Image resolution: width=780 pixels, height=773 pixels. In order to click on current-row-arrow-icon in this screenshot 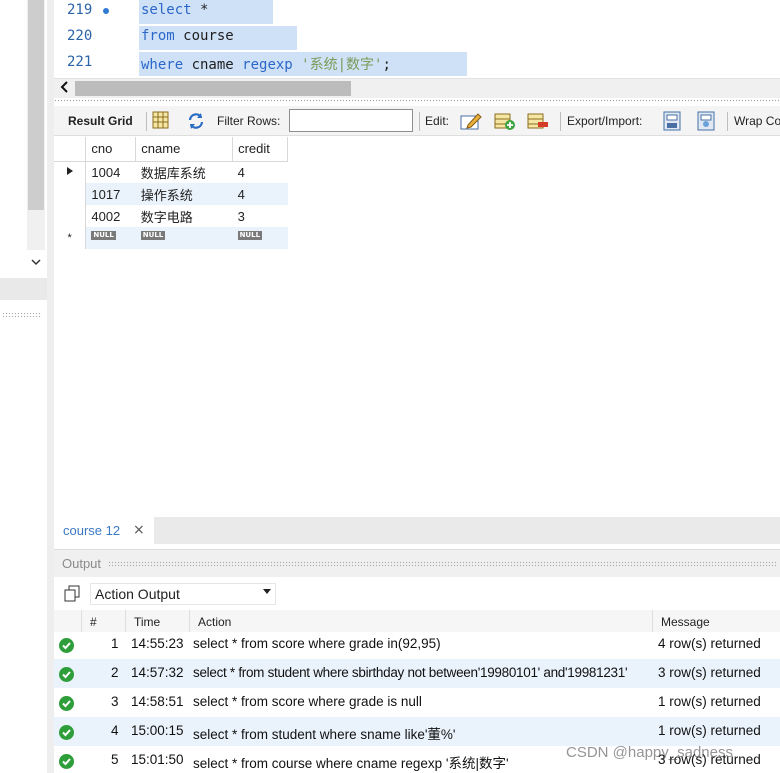, I will do `click(70, 172)`.